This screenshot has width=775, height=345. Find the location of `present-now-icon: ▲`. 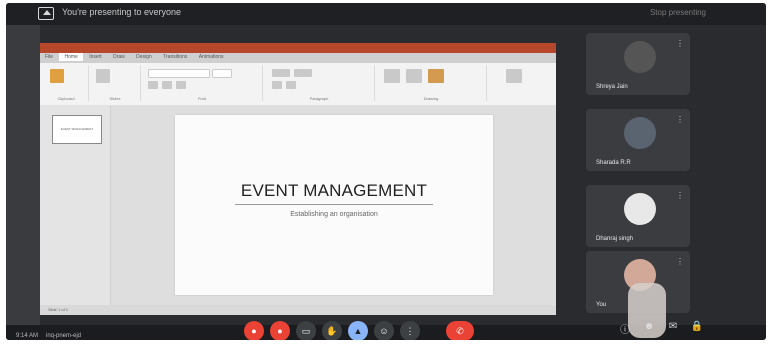

present-now-icon: ▲ is located at coordinates (358, 330).